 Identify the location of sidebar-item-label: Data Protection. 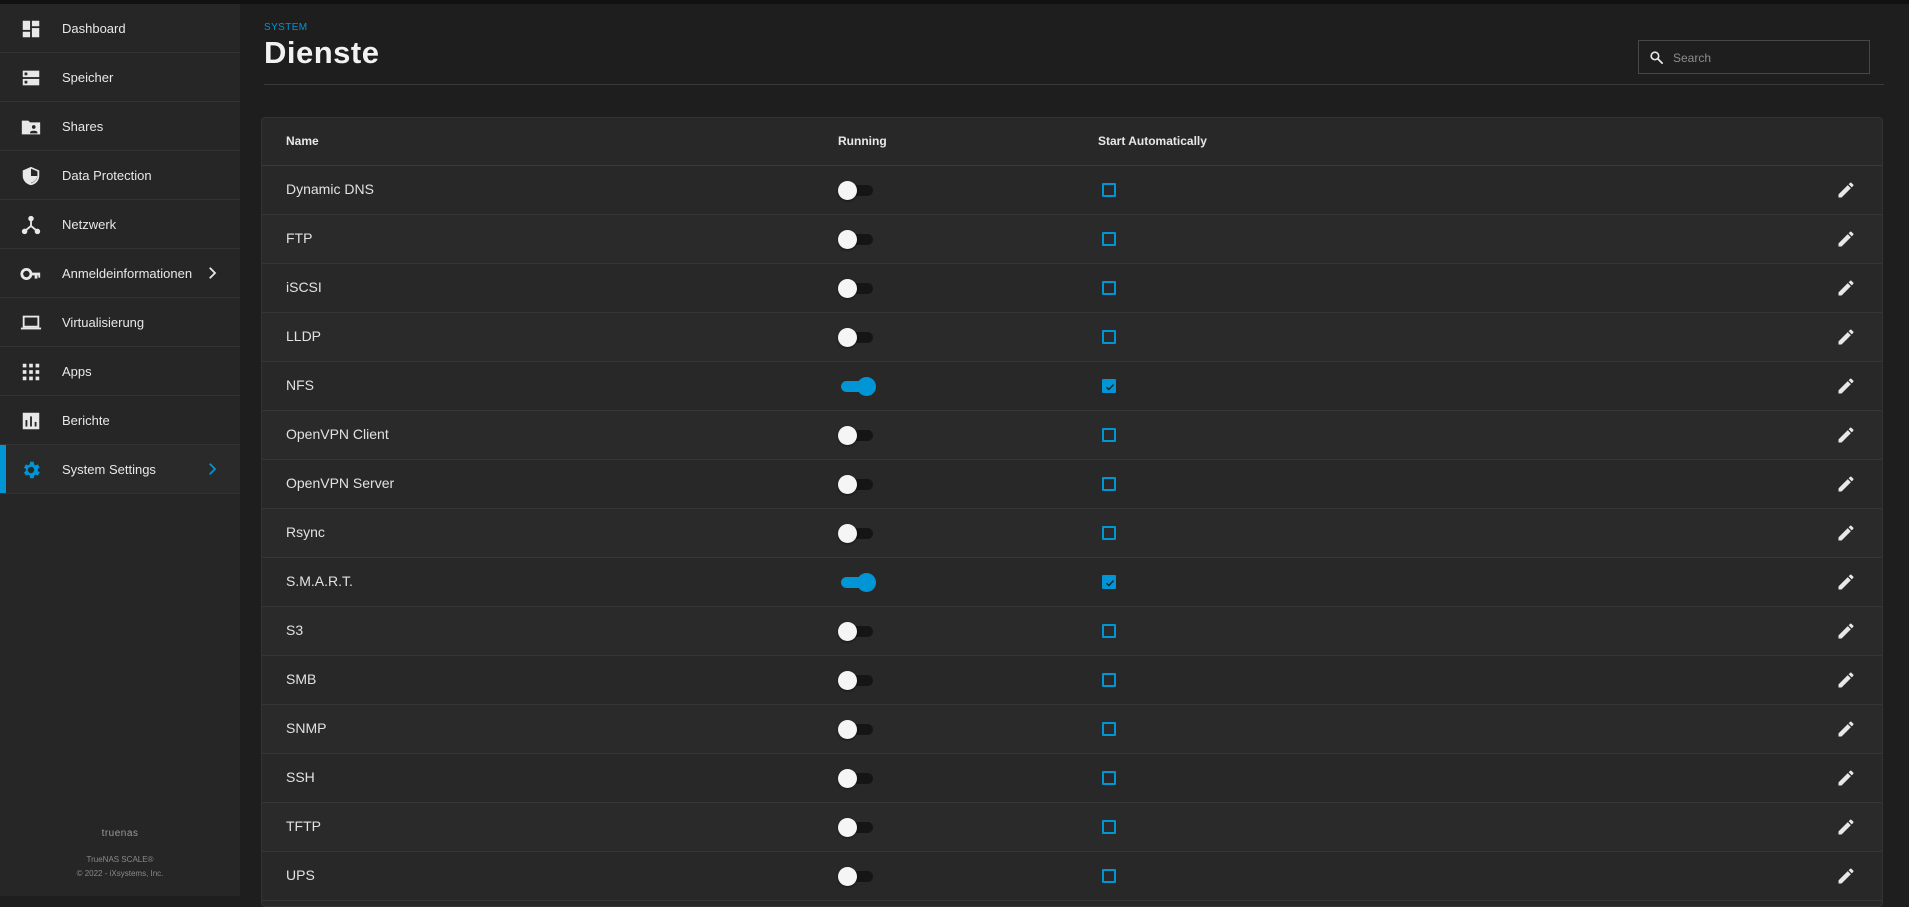
(107, 175).